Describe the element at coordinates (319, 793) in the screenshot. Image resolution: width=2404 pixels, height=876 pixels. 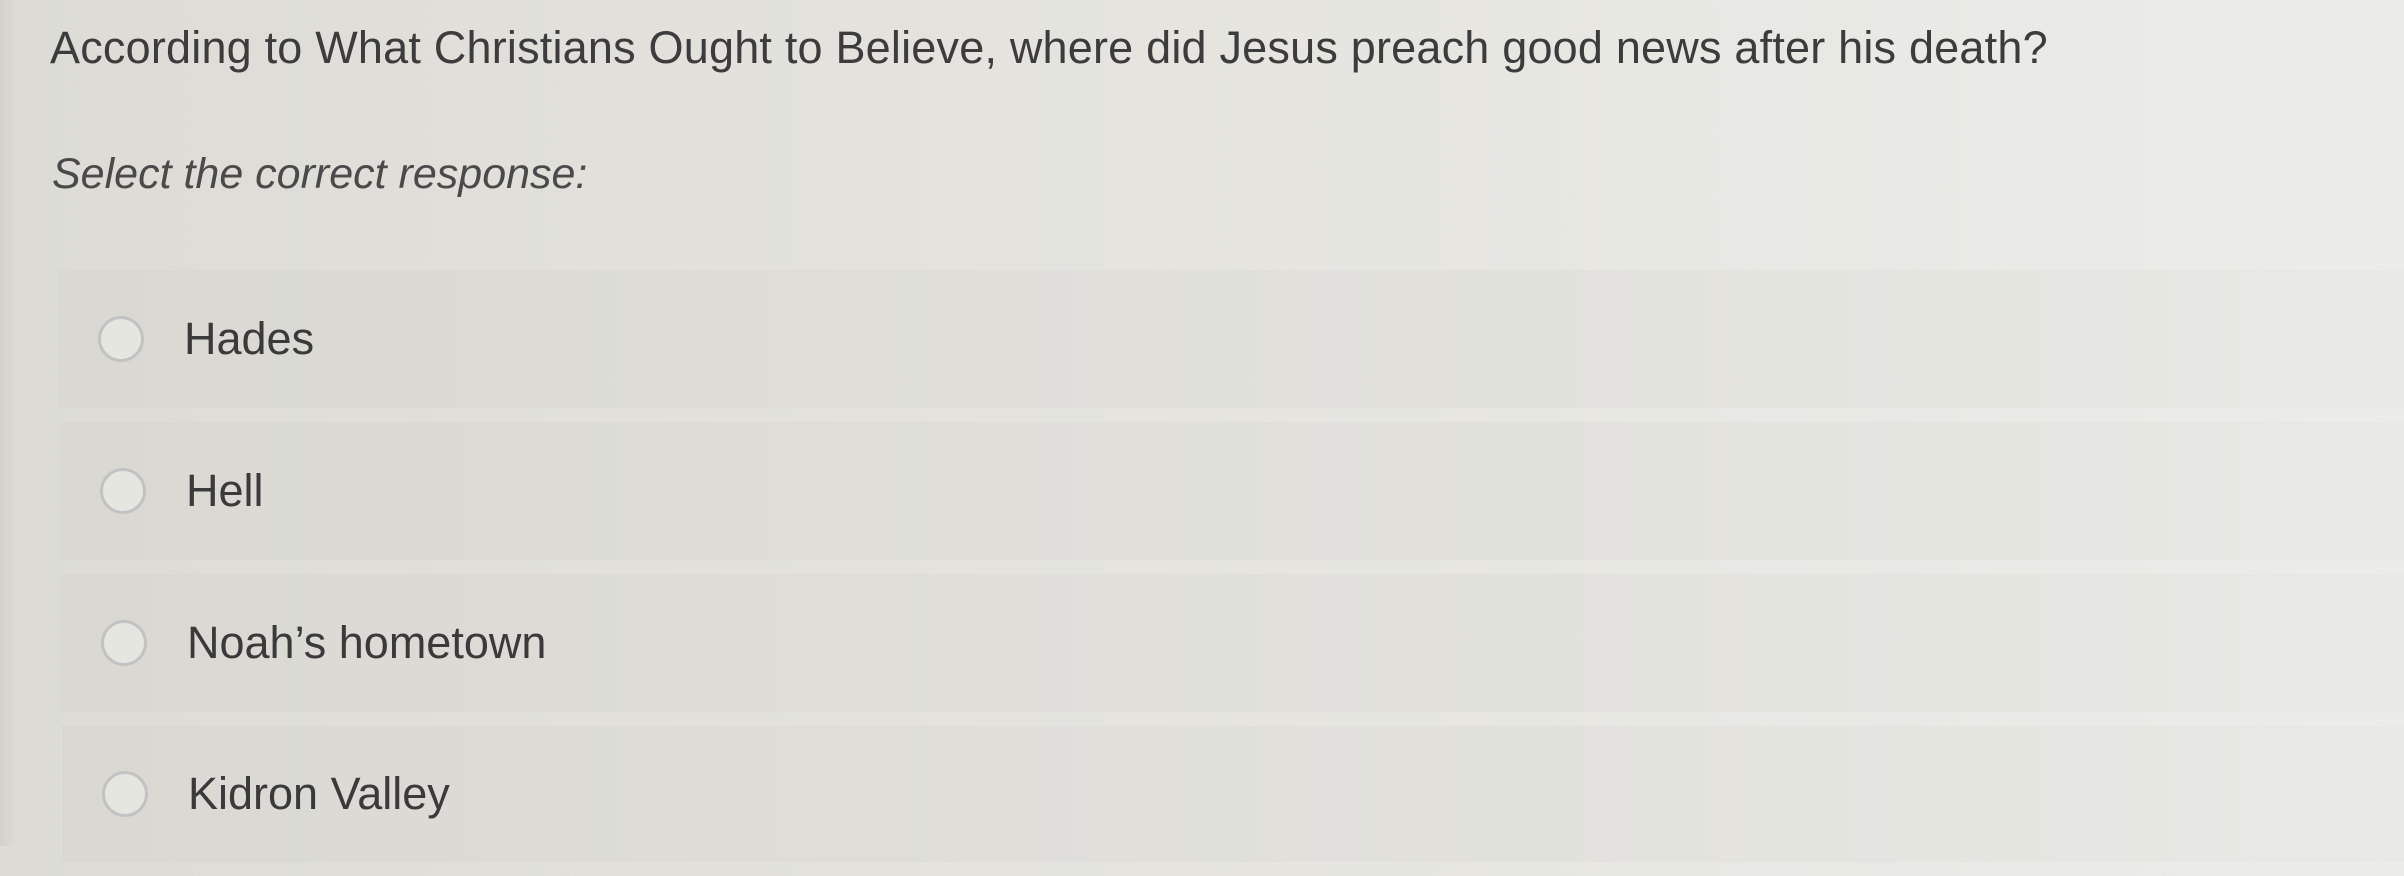
I see `option-label: Kidron Valley` at that location.